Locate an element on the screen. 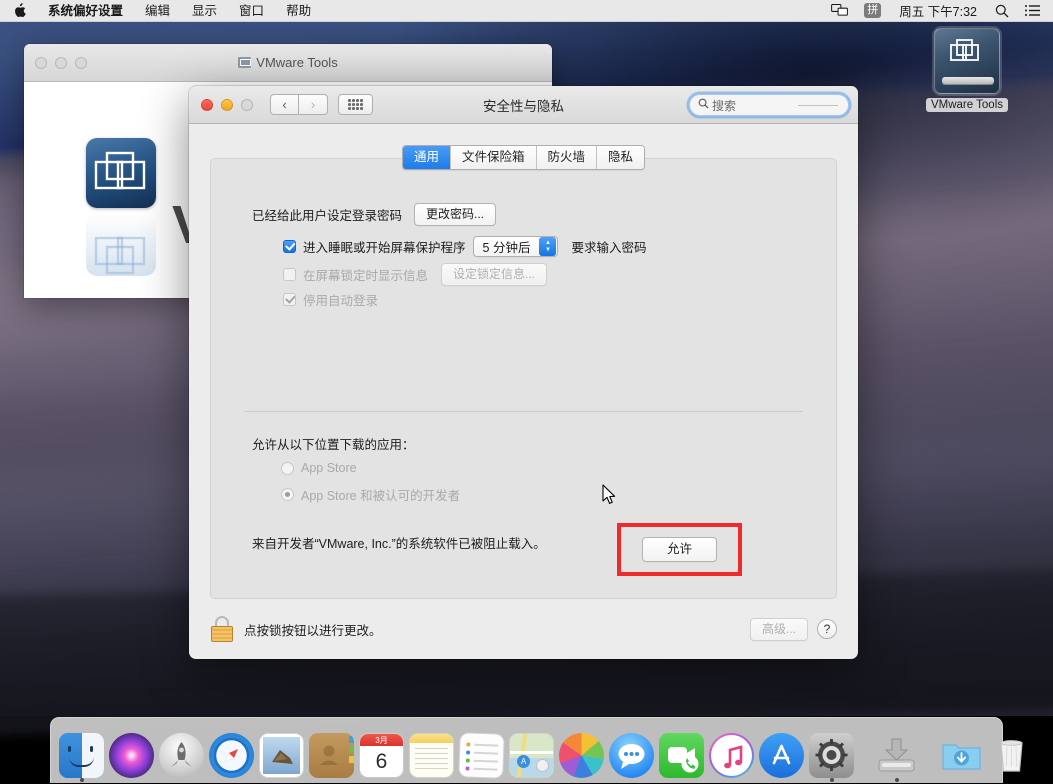  dock-item-trash is located at coordinates (1011, 752).